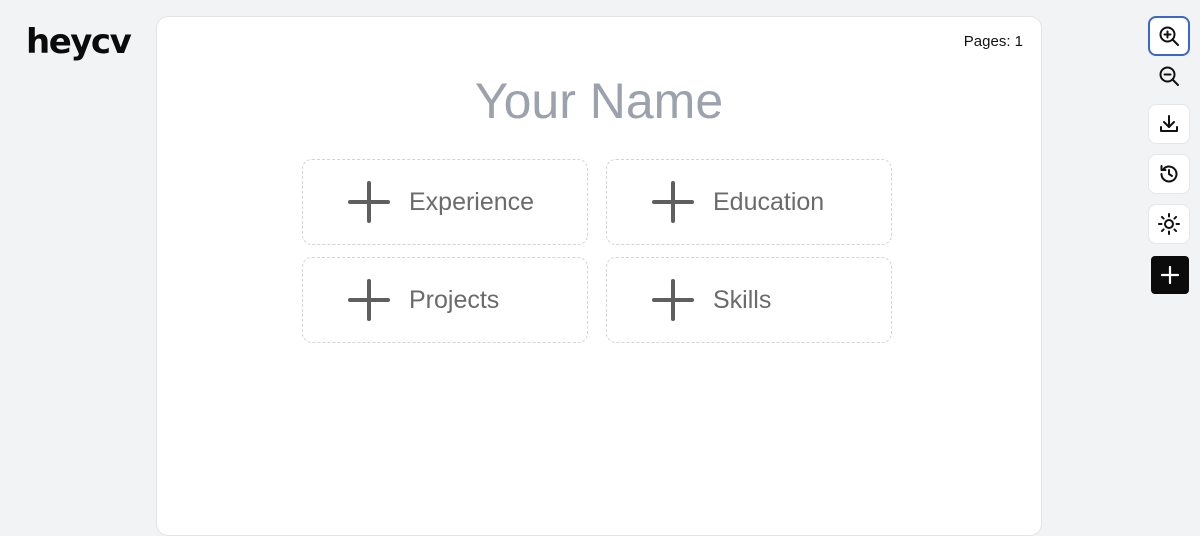  I want to click on zoom-out-icon, so click(1169, 76).